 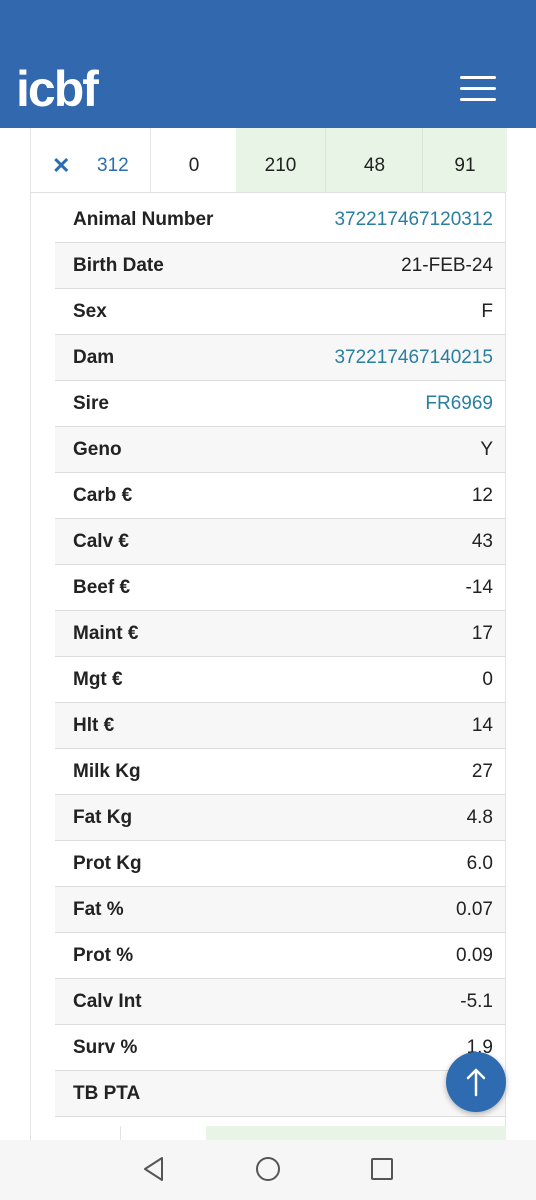 What do you see at coordinates (479, 863) in the screenshot?
I see `detail-value: 6.0` at bounding box center [479, 863].